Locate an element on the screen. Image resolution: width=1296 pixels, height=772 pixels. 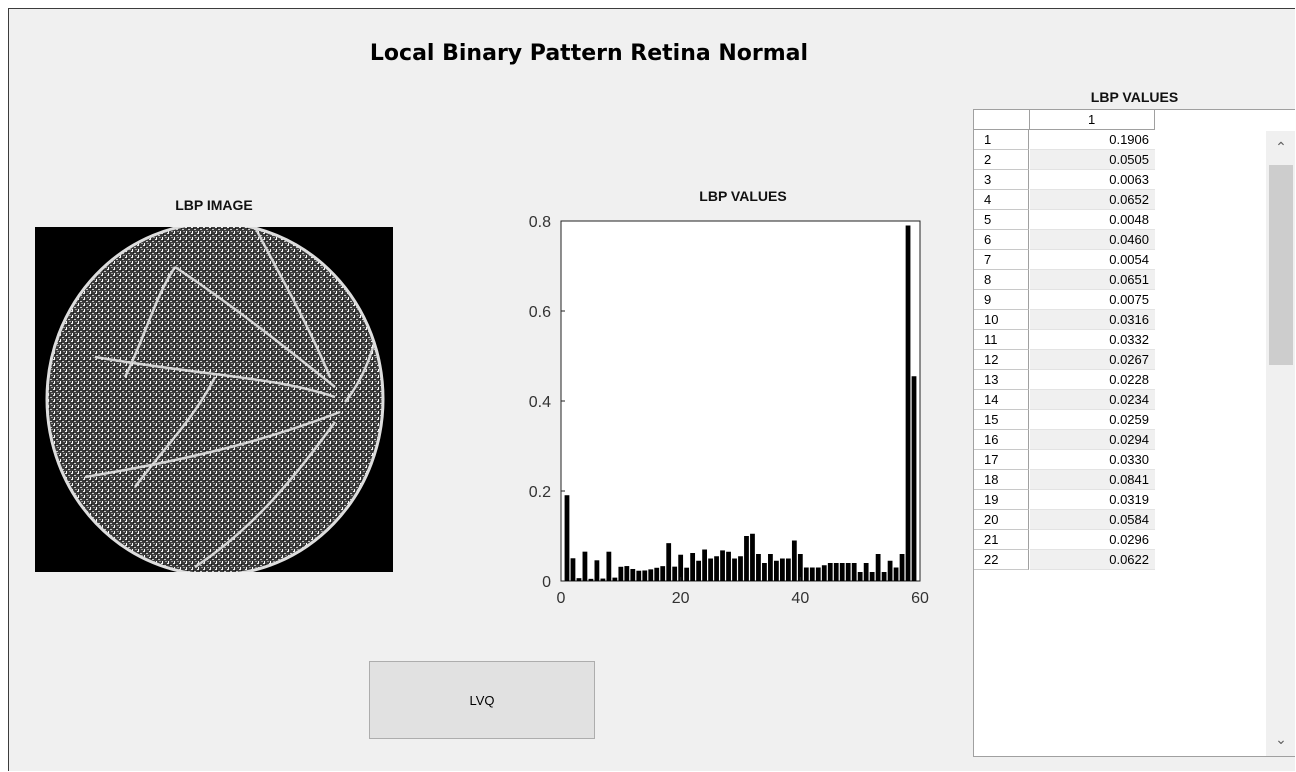
y-tick-label: 0.2 is located at coordinates (540, 492).